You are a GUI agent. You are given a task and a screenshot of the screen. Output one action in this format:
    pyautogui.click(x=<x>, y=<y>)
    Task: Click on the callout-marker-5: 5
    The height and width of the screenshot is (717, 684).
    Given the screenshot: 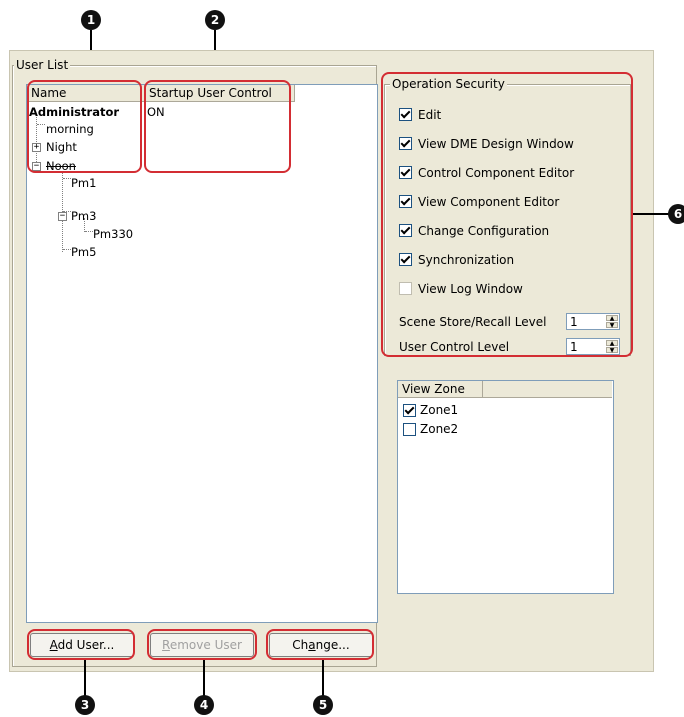 What is the action you would take?
    pyautogui.click(x=323, y=705)
    